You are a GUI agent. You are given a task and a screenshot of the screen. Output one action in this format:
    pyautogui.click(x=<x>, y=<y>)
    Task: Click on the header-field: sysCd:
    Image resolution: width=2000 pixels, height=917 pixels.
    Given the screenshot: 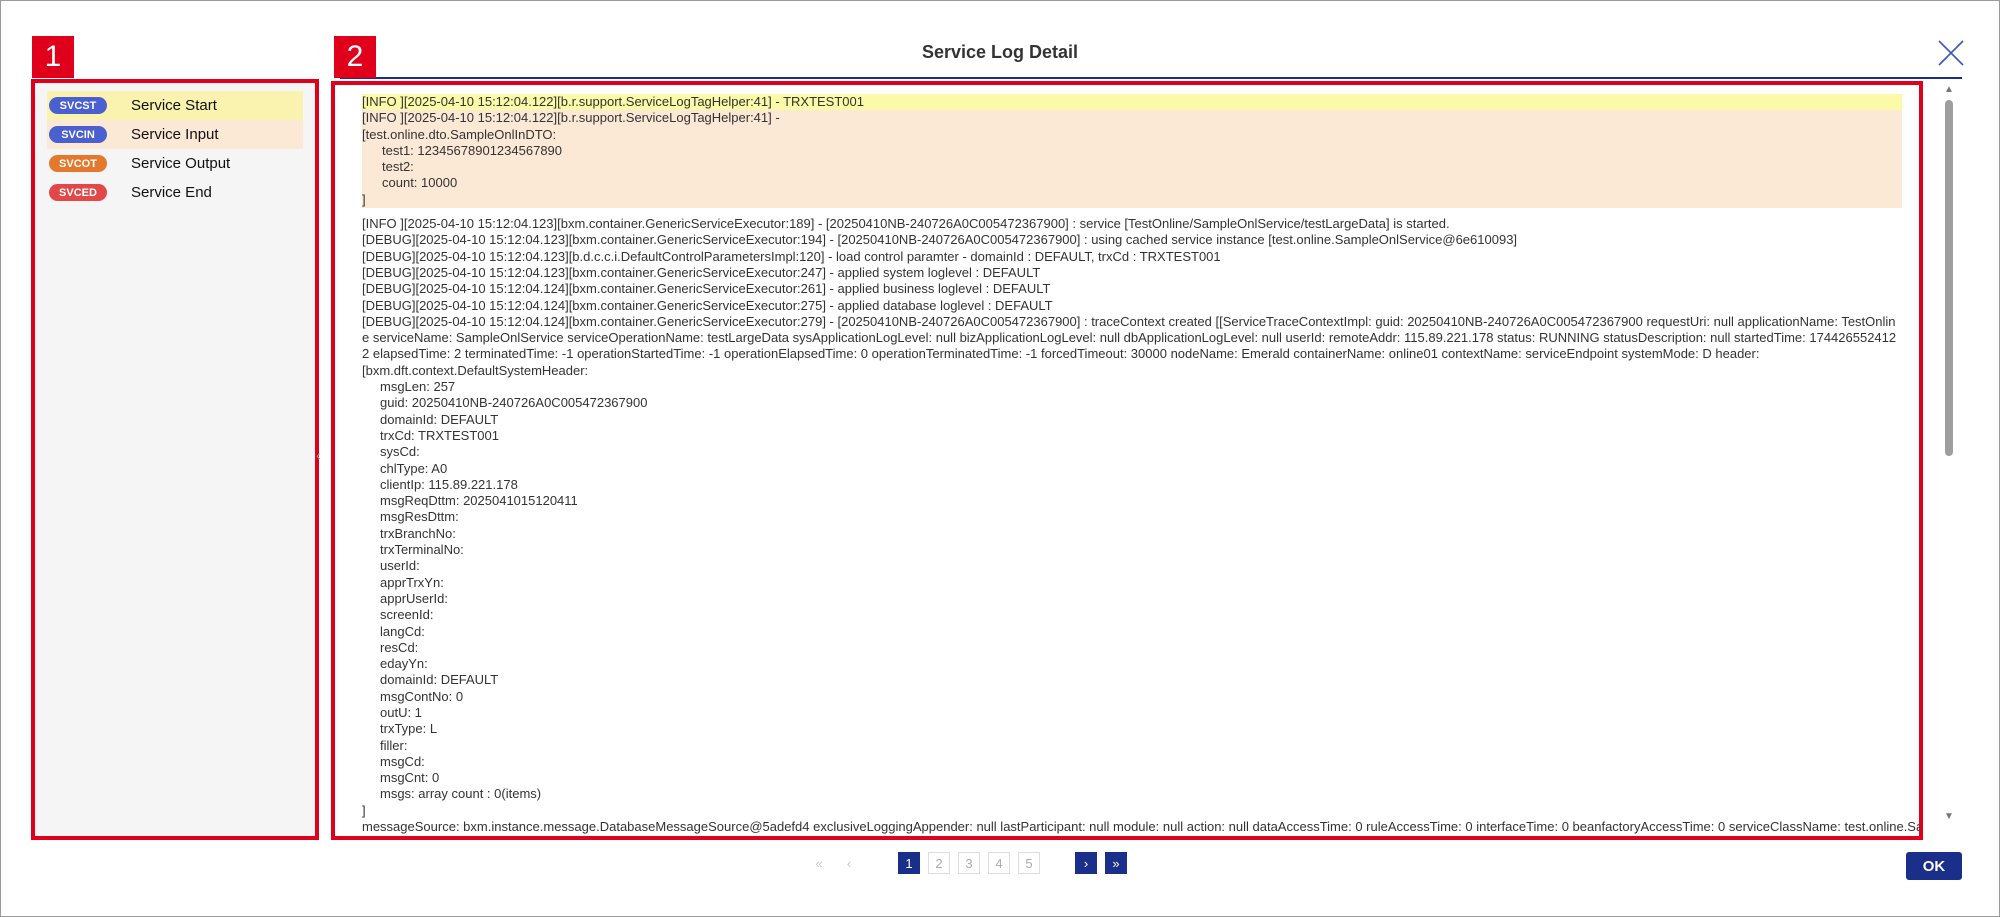 What is the action you would take?
    pyautogui.click(x=400, y=452)
    